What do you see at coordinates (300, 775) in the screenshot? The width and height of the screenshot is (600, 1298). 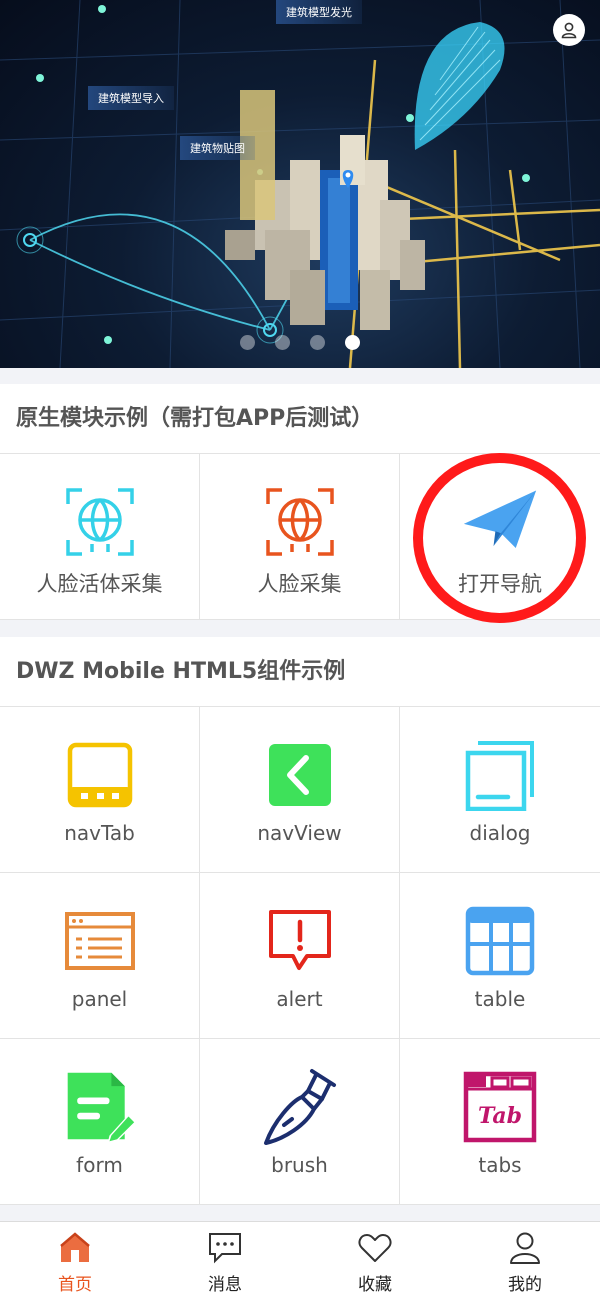 I see `navview-back-icon` at bounding box center [300, 775].